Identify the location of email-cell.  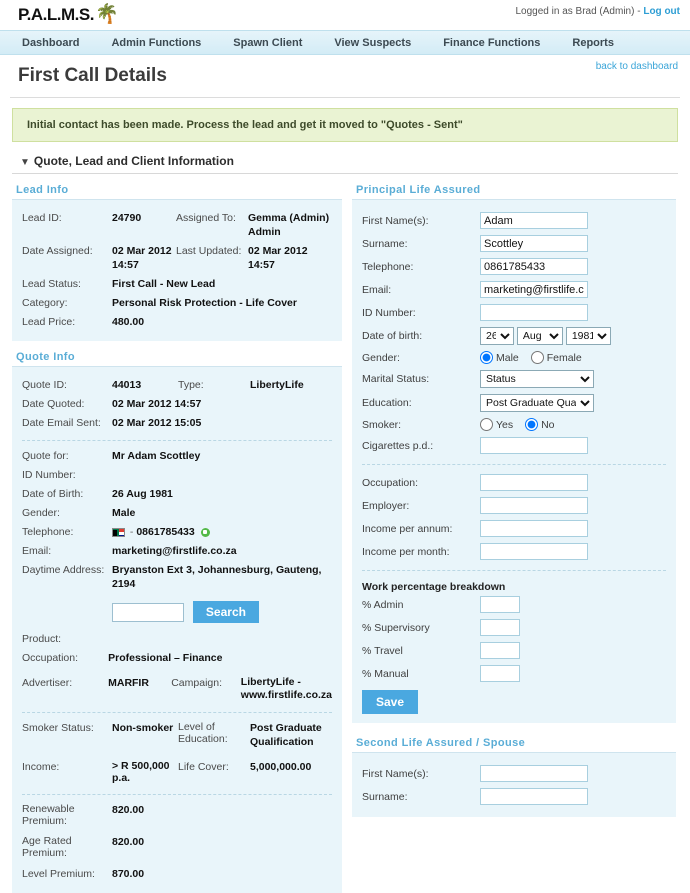
(573, 289).